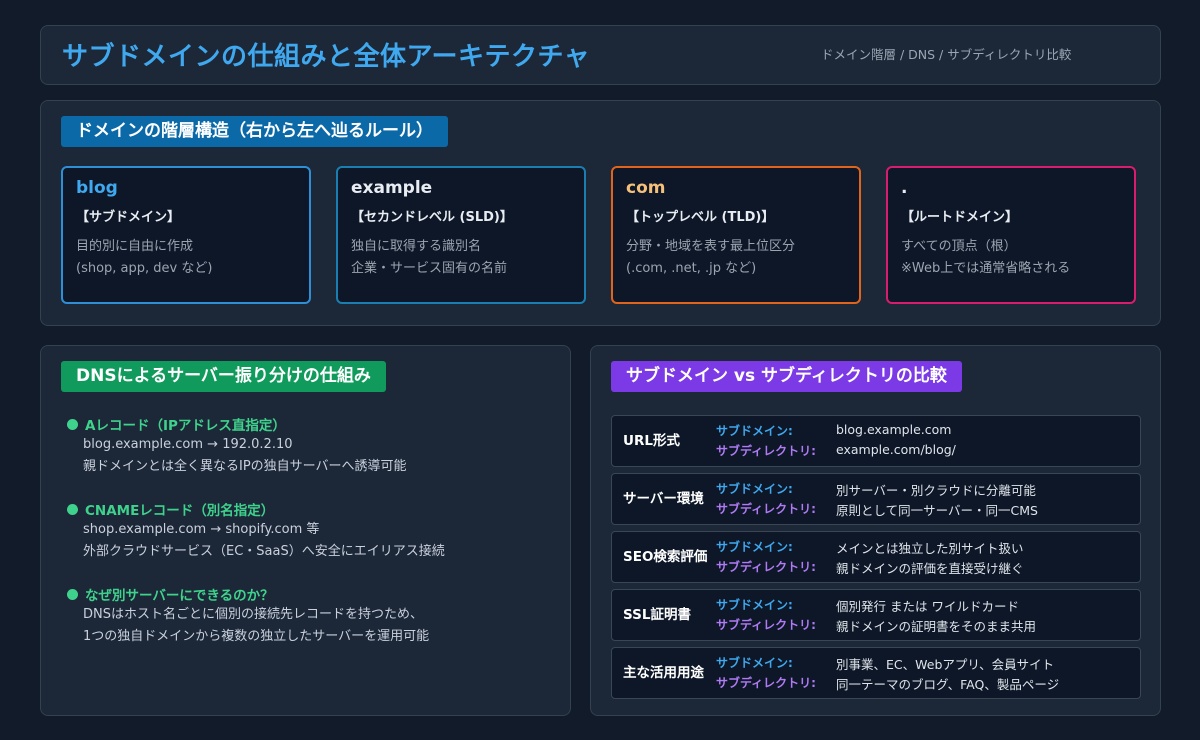  What do you see at coordinates (326, 57) in the screenshot?
I see `page-title: サブドメインの仕組みと全体アーキテクチャ` at bounding box center [326, 57].